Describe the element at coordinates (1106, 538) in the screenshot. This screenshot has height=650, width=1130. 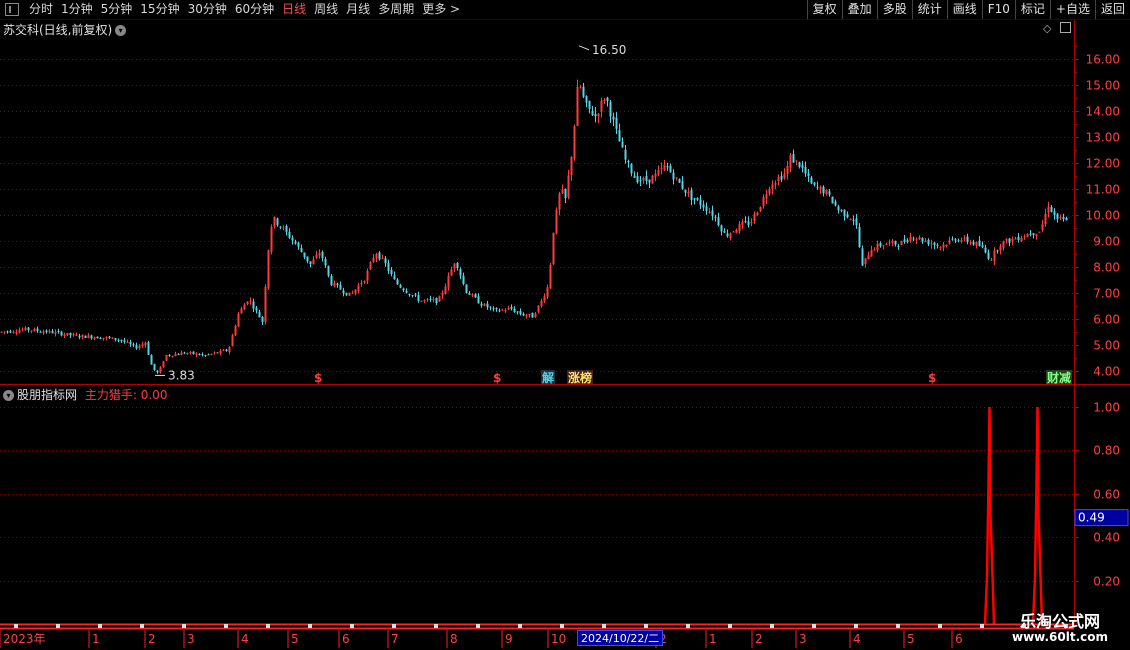
I see `indicator-tick-label: 0.40` at that location.